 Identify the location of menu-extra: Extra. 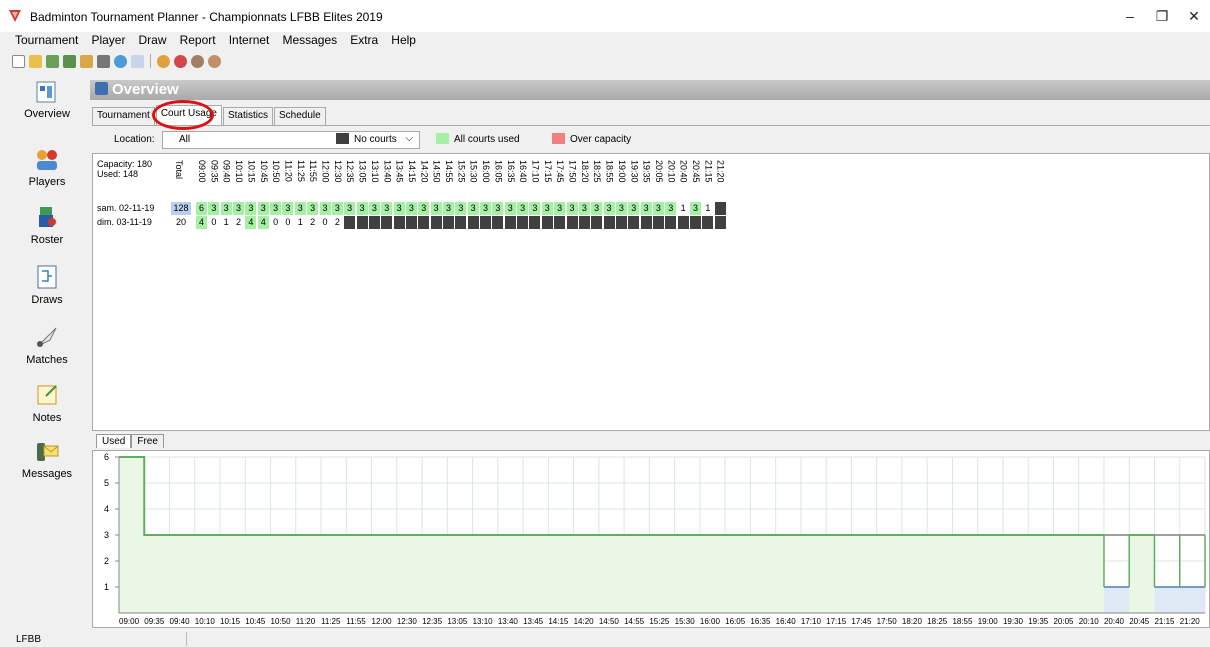
(364, 40).